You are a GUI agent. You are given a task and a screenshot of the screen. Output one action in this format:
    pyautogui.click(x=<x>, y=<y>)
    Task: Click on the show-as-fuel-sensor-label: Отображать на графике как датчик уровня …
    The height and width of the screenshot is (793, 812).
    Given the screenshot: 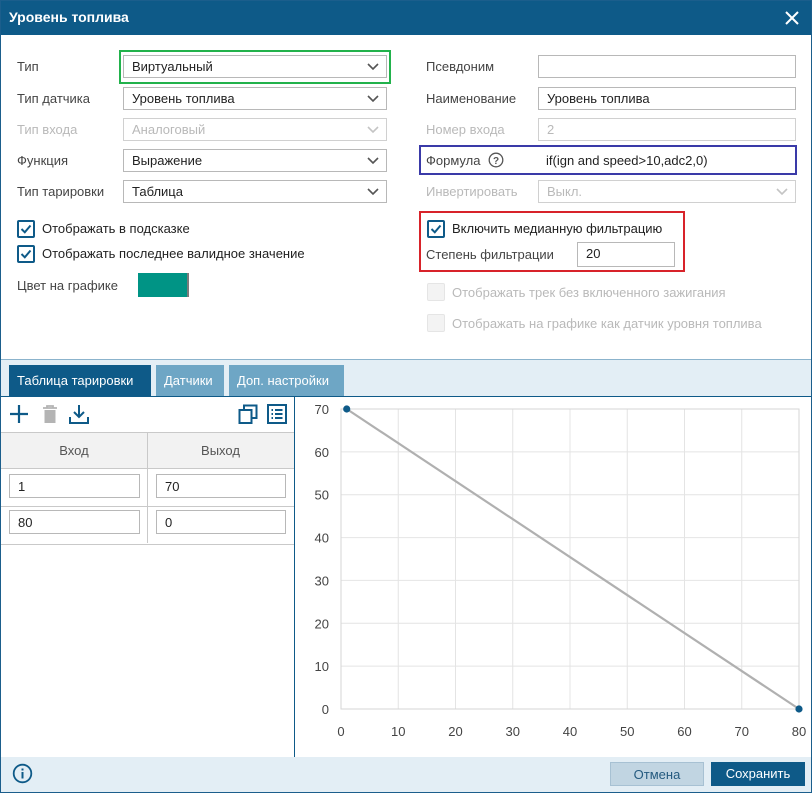 What is the action you would take?
    pyautogui.click(x=607, y=323)
    